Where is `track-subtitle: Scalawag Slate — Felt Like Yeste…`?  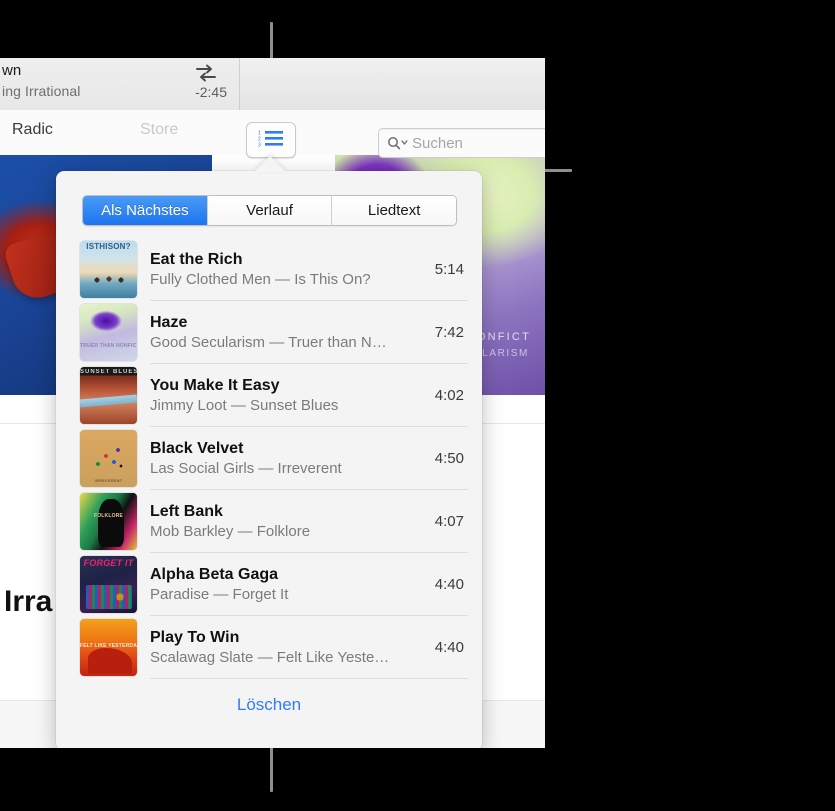 track-subtitle: Scalawag Slate — Felt Like Yeste… is located at coordinates (270, 657).